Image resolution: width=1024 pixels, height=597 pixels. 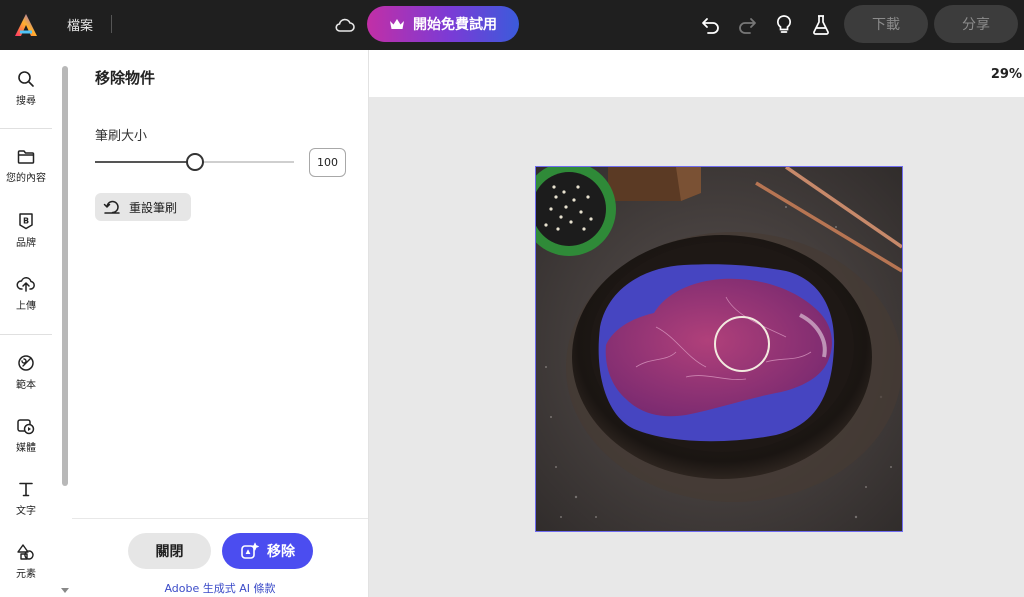 I want to click on text-icon, so click(x=26, y=489).